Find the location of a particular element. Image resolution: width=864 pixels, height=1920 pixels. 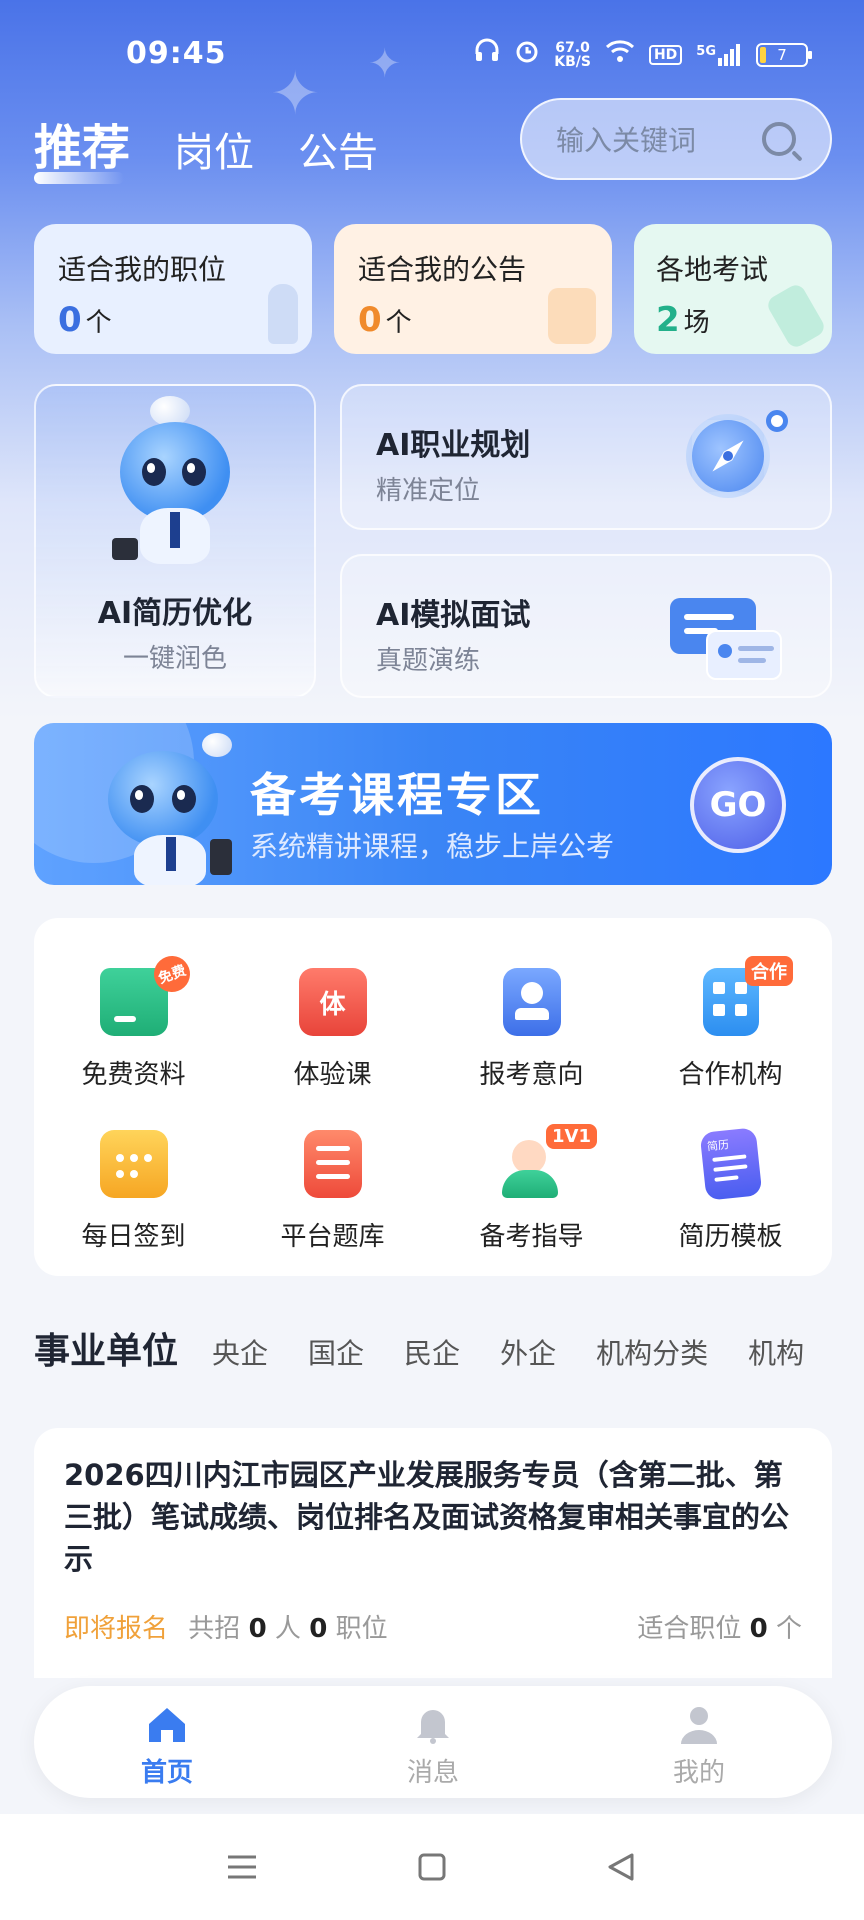

grid-label: 备考指导 is located at coordinates (531, 1237).